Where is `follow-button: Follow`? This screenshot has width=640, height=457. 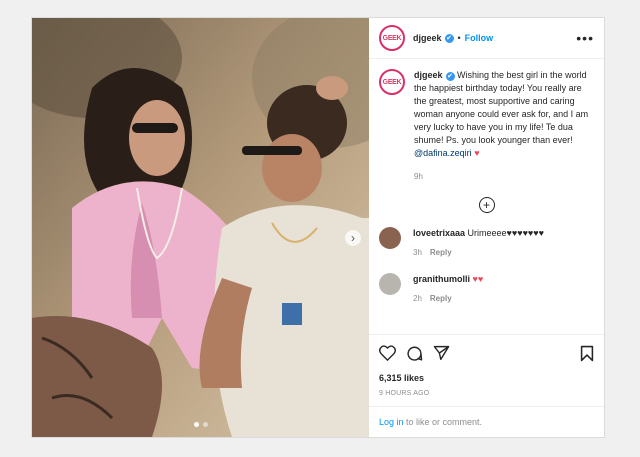
follow-button: Follow is located at coordinates (479, 38).